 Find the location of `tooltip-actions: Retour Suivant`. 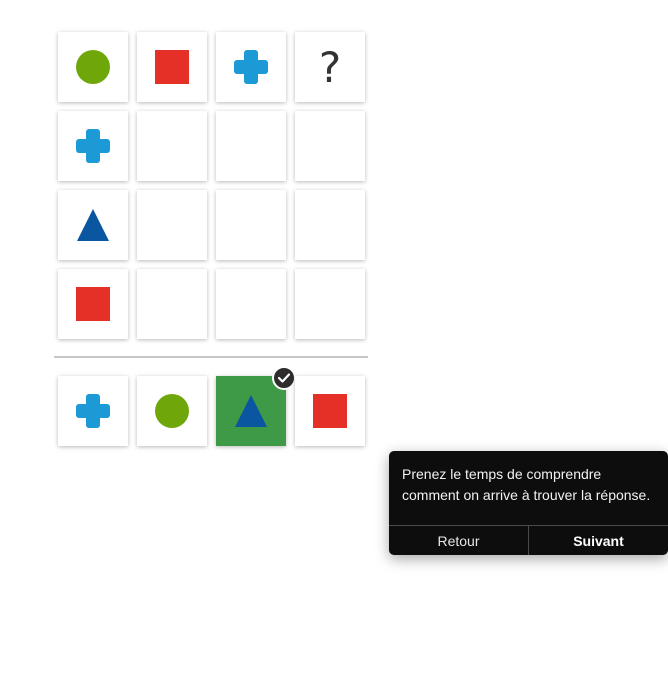

tooltip-actions: Retour Suivant is located at coordinates (528, 540).